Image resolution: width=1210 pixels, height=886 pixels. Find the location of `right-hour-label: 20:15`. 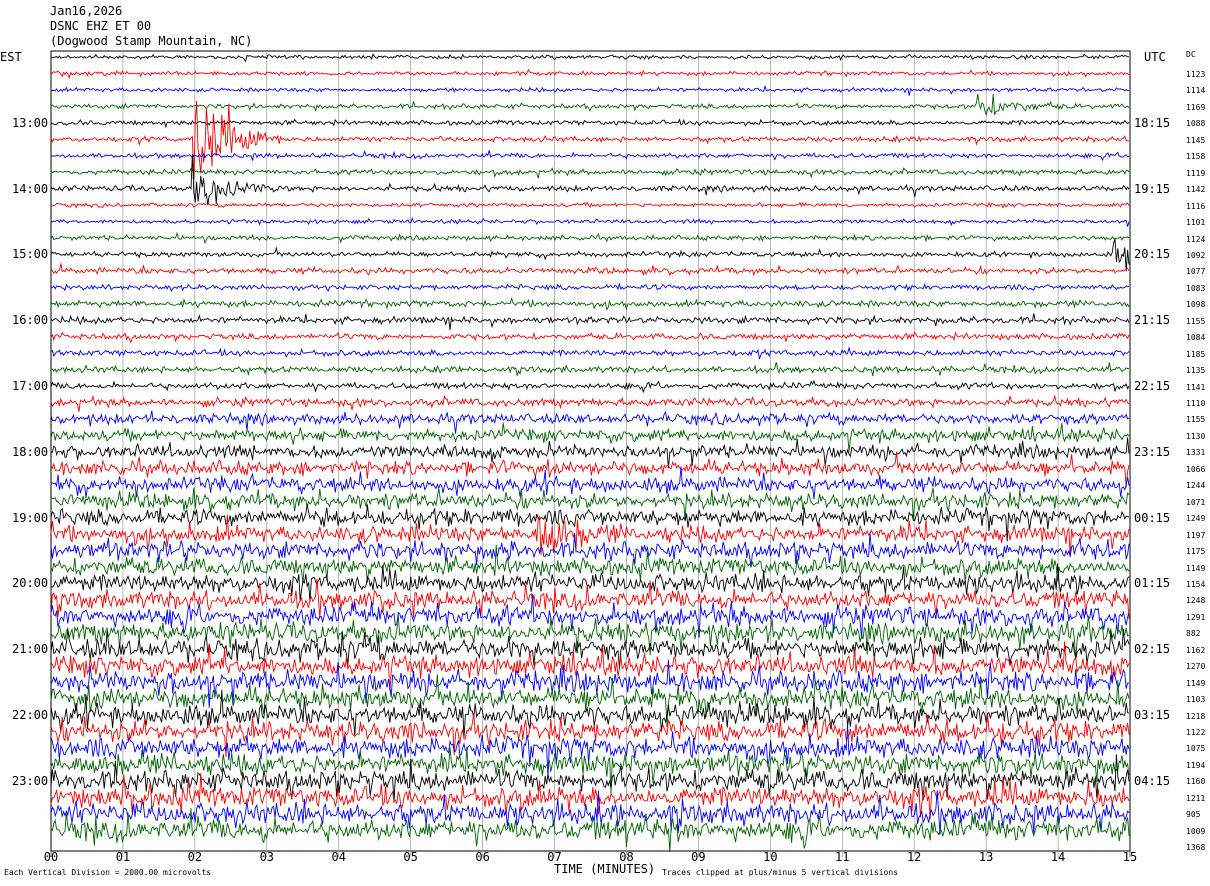

right-hour-label: 20:15 is located at coordinates (1152, 254).